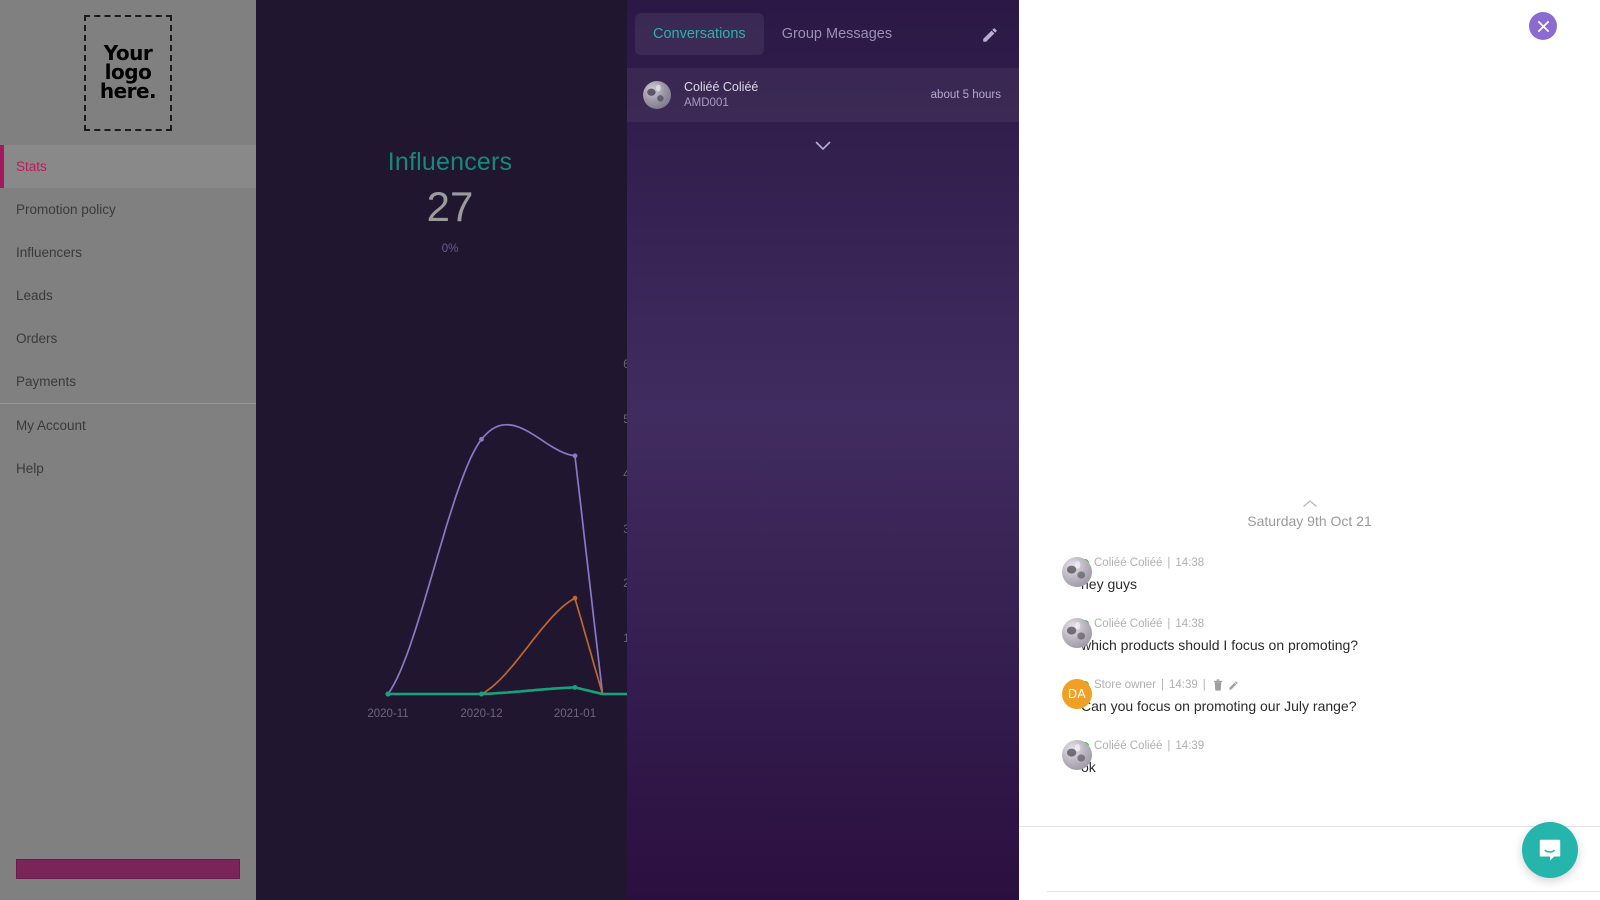 The width and height of the screenshot is (1600, 900). Describe the element at coordinates (34, 295) in the screenshot. I see `sidebar-item-label: Leads` at that location.